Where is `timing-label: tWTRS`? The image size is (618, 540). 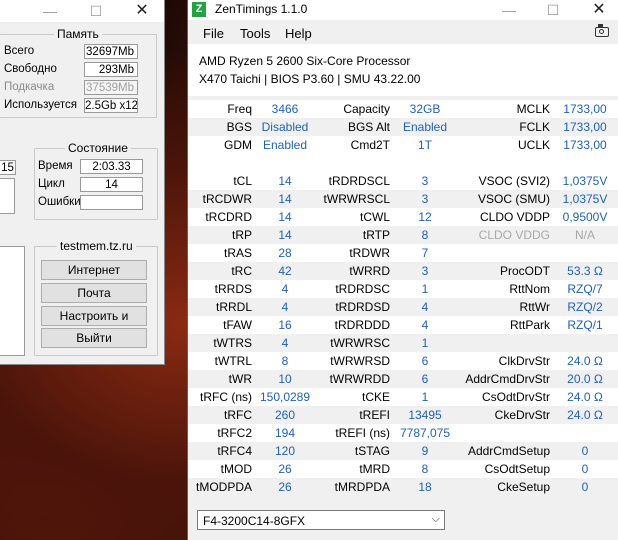
timing-label: tWTRS is located at coordinates (232, 343).